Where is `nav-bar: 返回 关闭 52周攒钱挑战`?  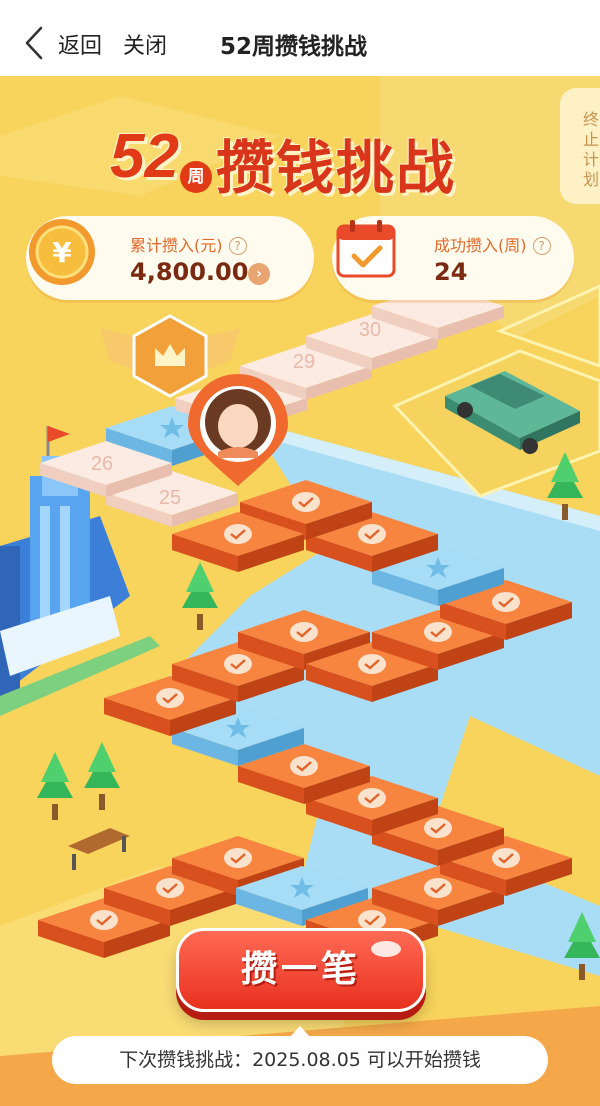
nav-bar: 返回 关闭 52周攒钱挑战 is located at coordinates (300, 38).